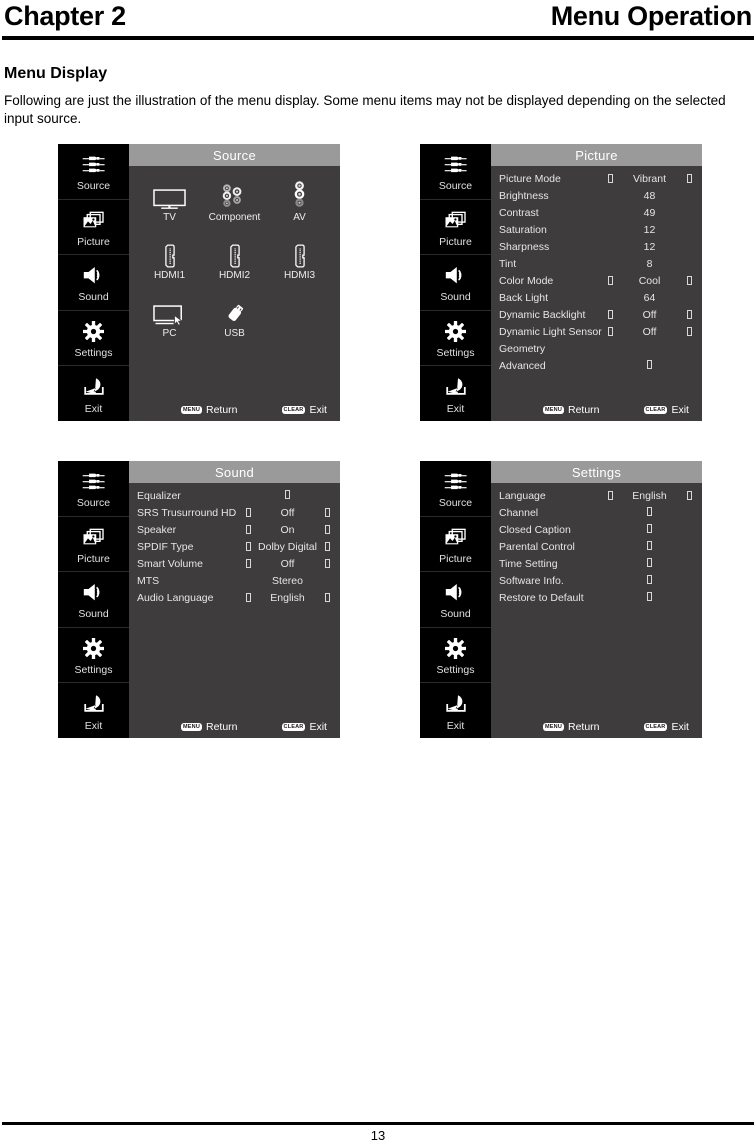 This screenshot has width=756, height=1147. What do you see at coordinates (234, 546) in the screenshot?
I see `table-row: SPDIF Type Dolby Digital` at bounding box center [234, 546].